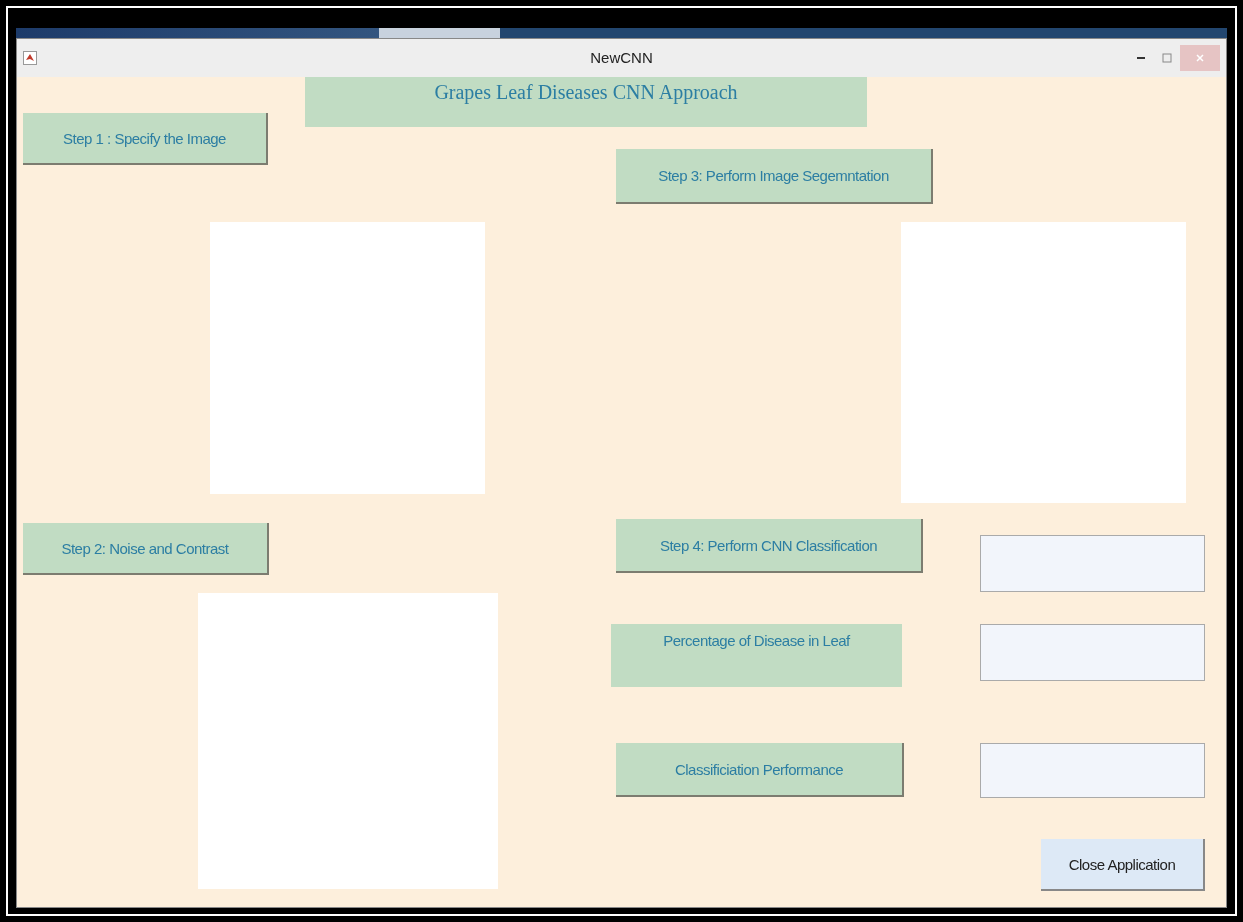 Image resolution: width=1243 pixels, height=922 pixels. What do you see at coordinates (1123, 865) in the screenshot?
I see `close-application-button: Close Application` at bounding box center [1123, 865].